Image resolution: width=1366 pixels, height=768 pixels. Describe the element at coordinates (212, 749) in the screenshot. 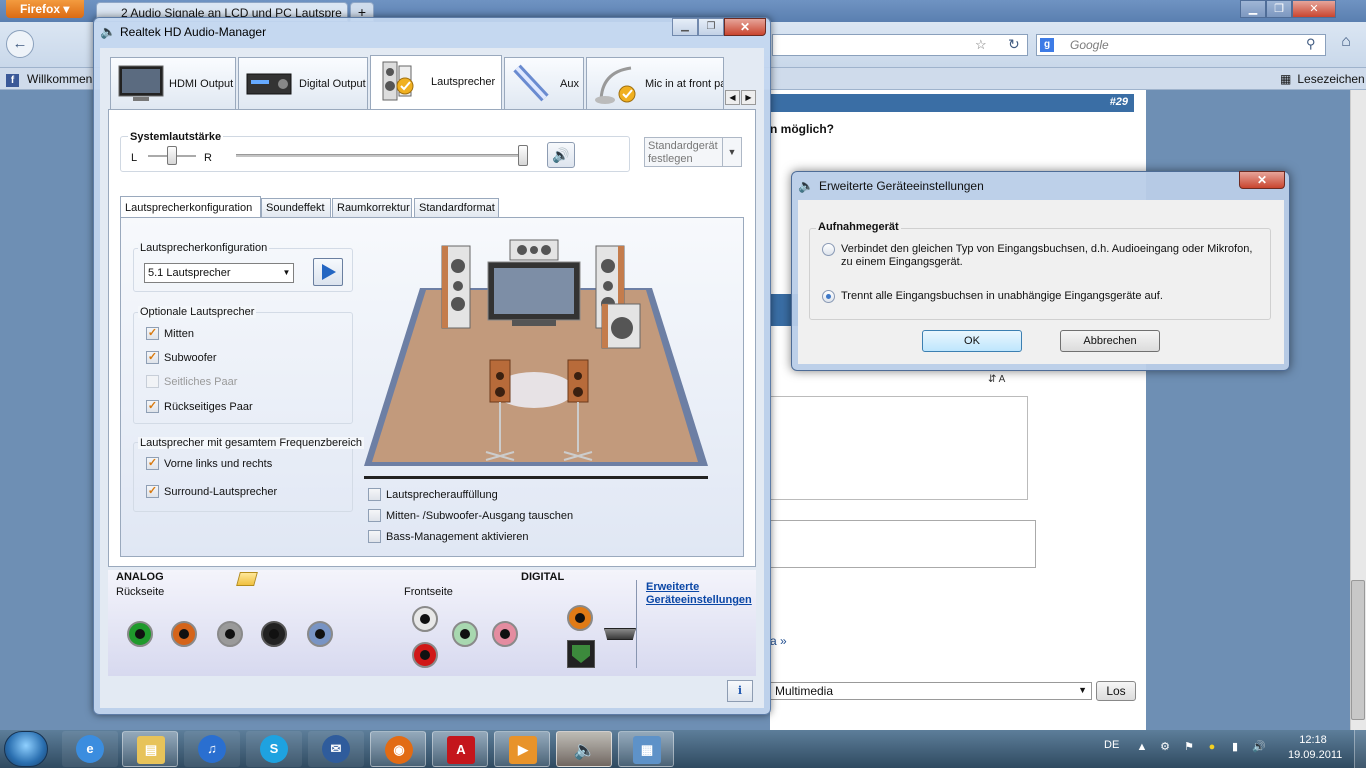

I see `taskbar-itunes: ♫` at that location.